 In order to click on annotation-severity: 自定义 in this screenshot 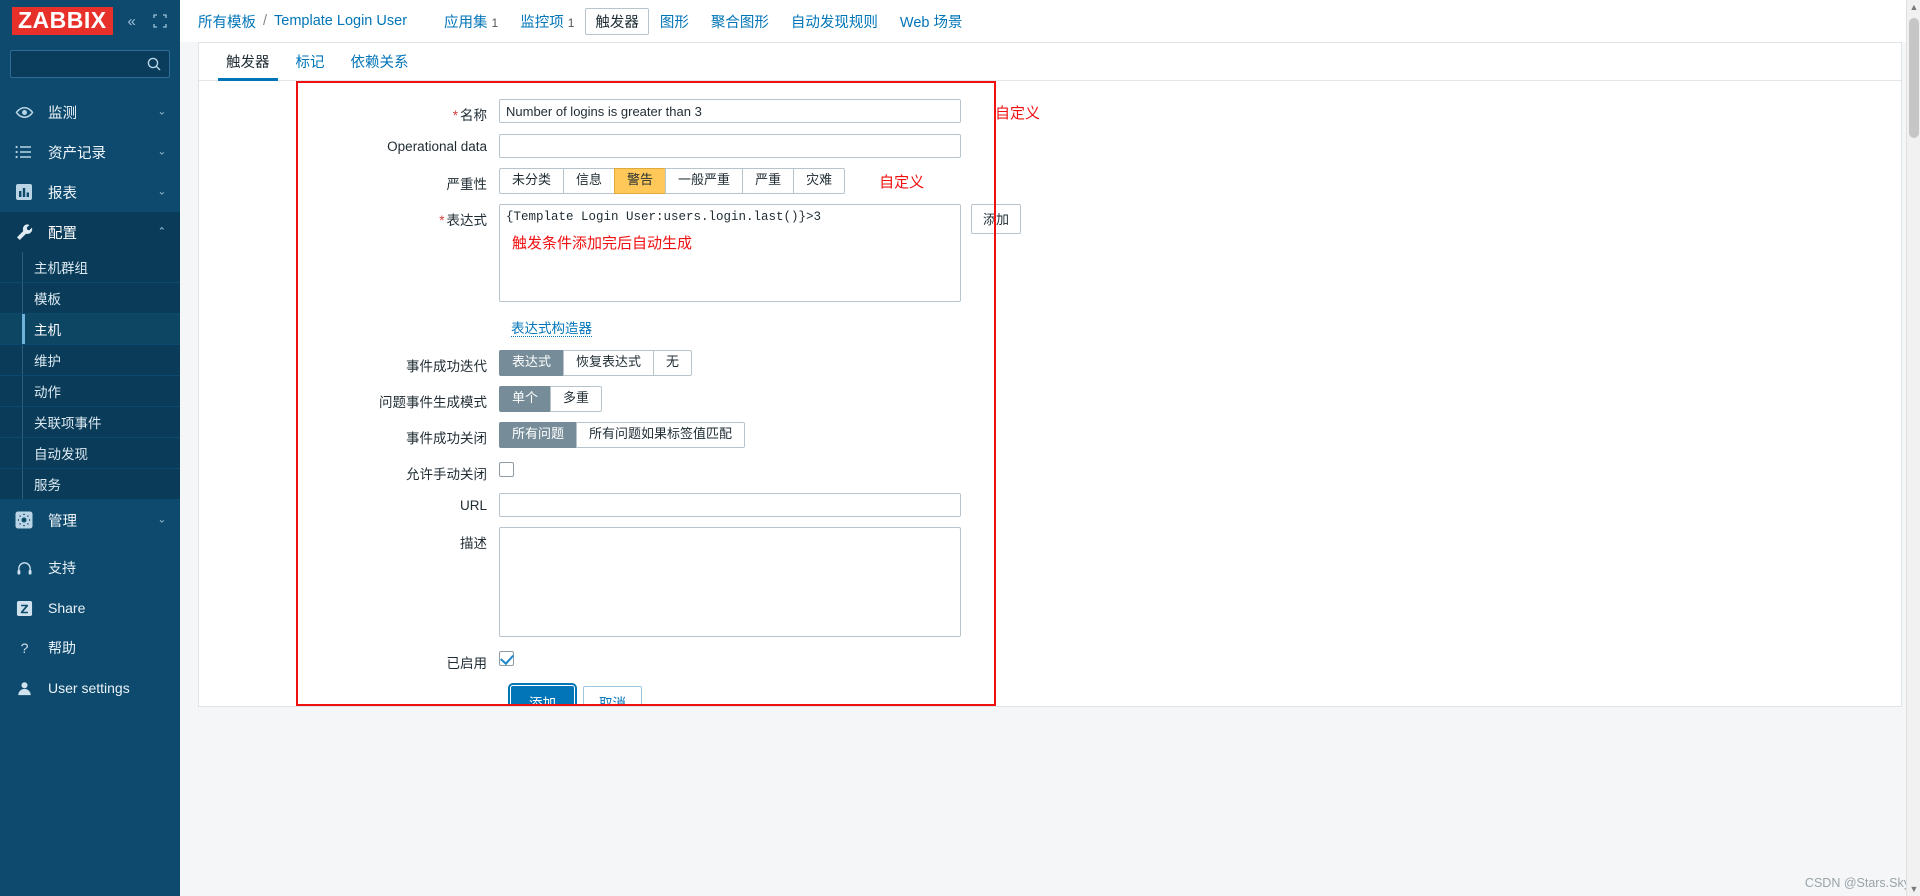, I will do `click(902, 182)`.